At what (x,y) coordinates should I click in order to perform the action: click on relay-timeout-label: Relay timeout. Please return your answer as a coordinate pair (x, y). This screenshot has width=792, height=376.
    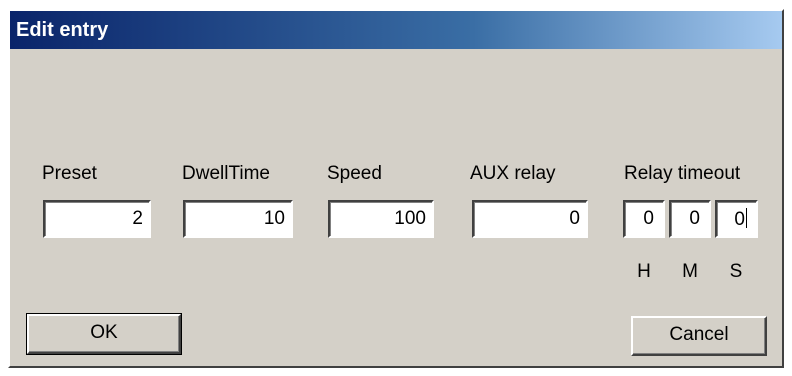
    Looking at the image, I should click on (682, 173).